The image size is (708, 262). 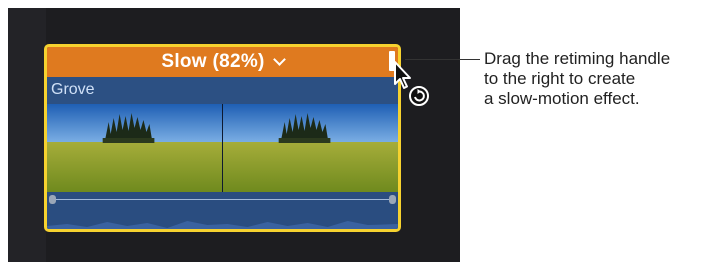 What do you see at coordinates (222, 210) in the screenshot?
I see `audio-waveform-area` at bounding box center [222, 210].